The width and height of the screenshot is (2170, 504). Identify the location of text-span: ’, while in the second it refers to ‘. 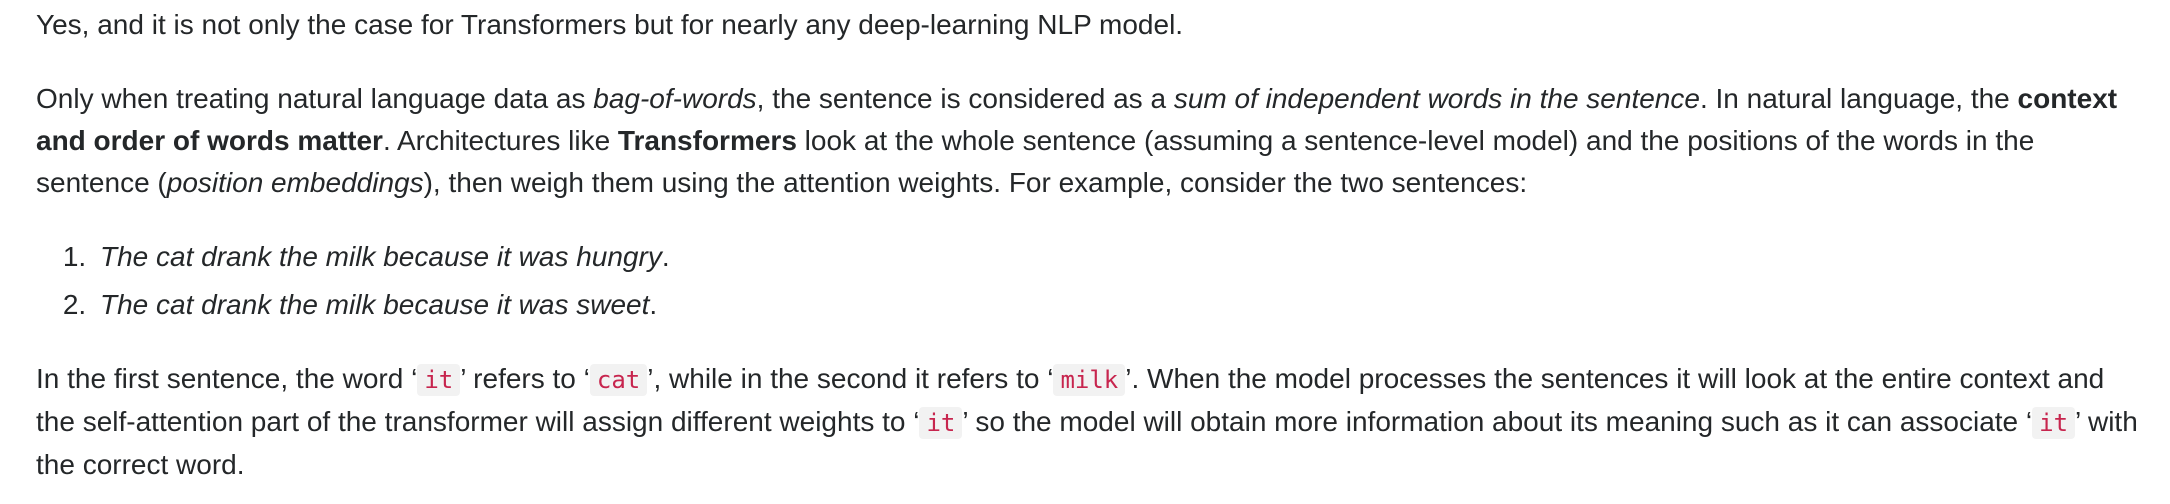
(850, 378).